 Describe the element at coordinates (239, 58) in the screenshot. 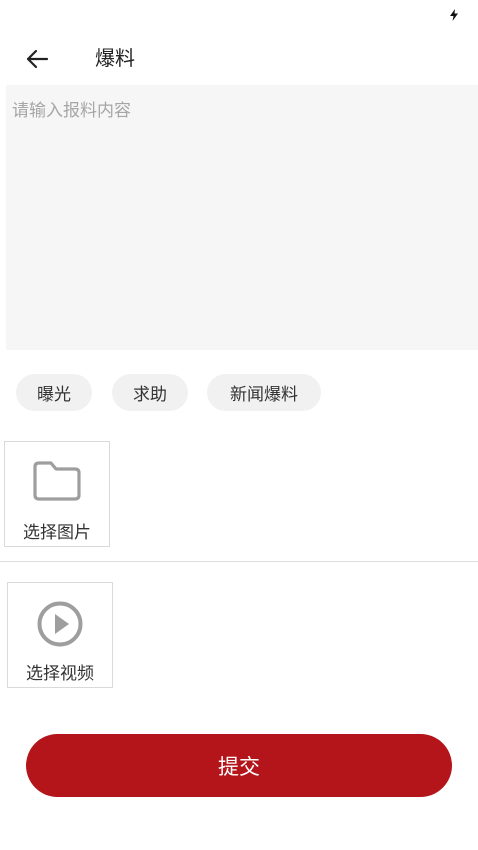

I see `app-header: 爆料` at that location.